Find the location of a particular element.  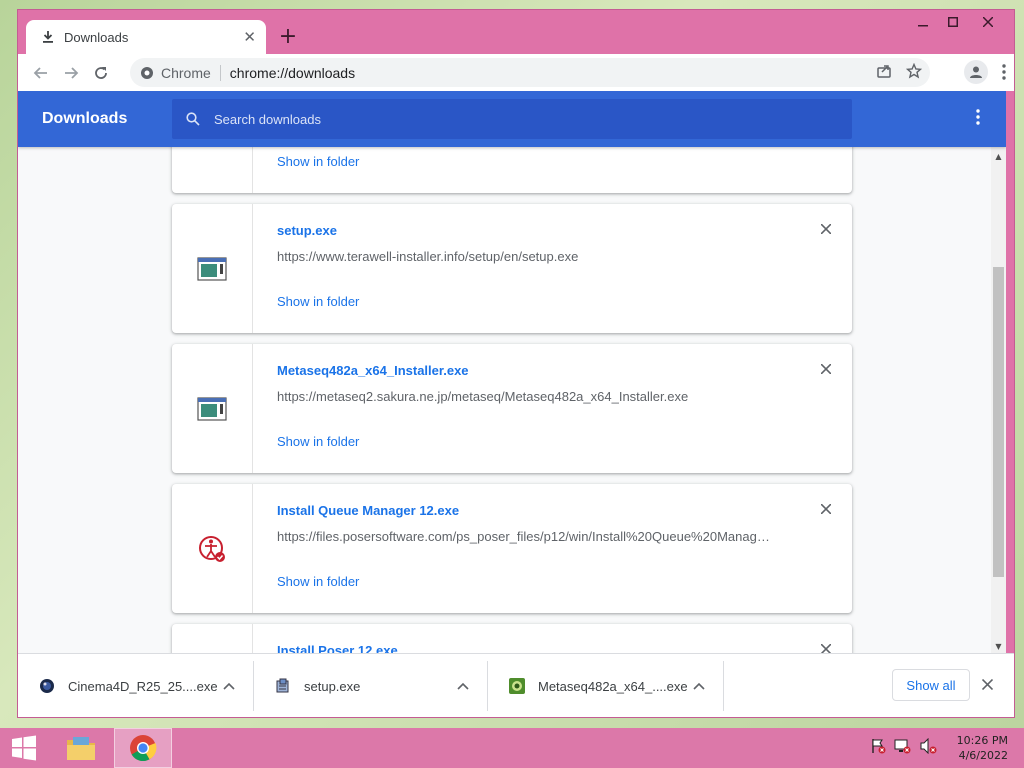

installer-icon is located at coordinates (283, 686).